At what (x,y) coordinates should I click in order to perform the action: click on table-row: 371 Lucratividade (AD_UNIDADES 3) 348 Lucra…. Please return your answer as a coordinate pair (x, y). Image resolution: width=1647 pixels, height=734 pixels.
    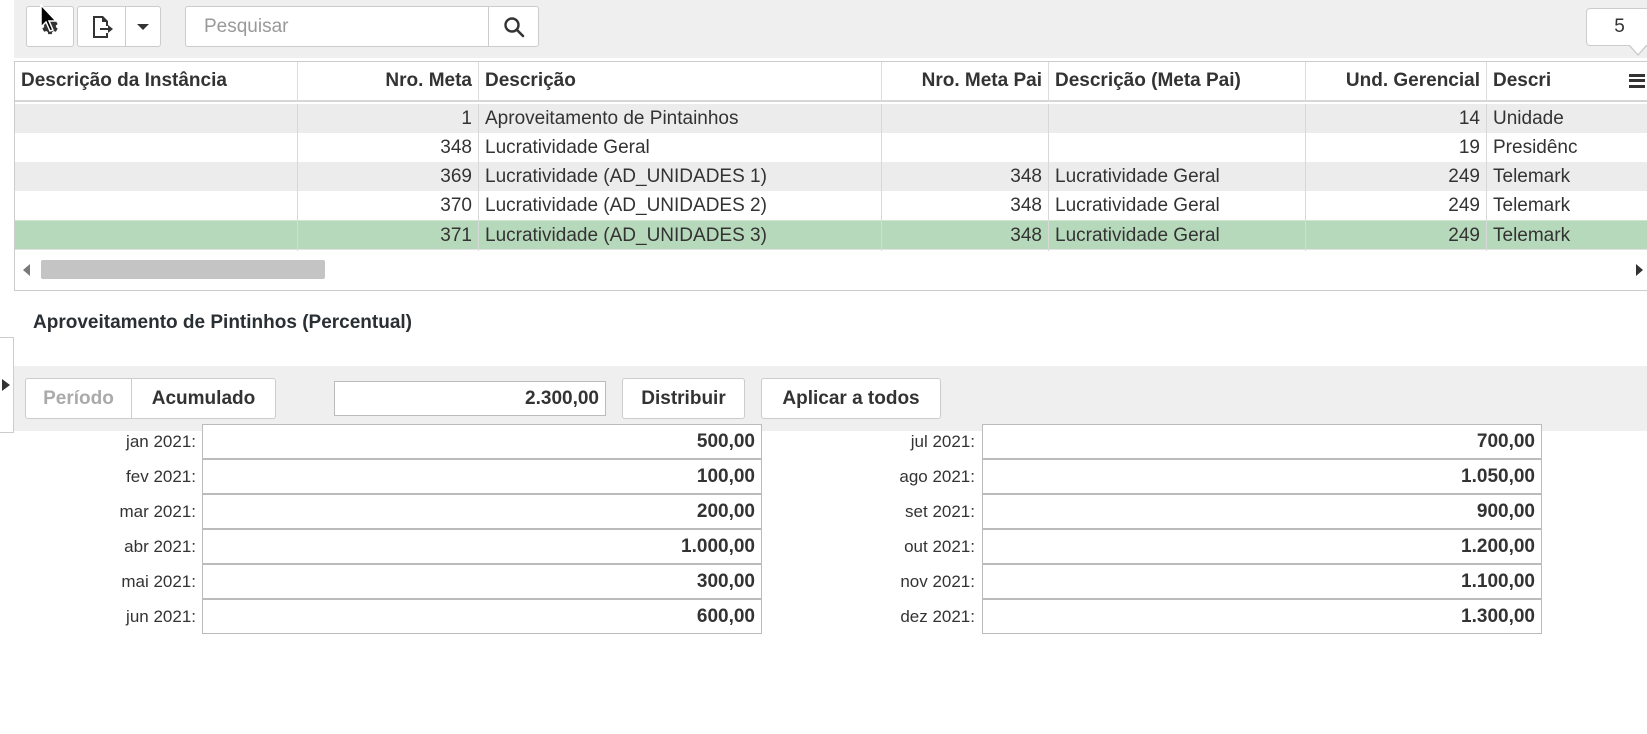
    Looking at the image, I should click on (831, 235).